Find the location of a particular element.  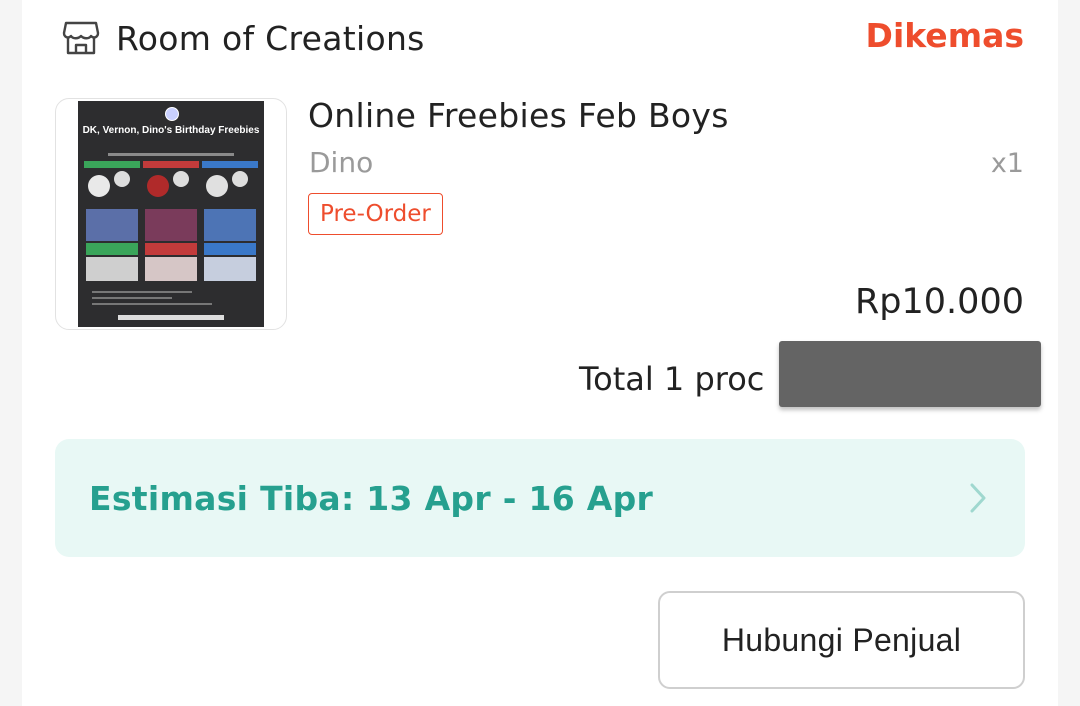

poster-title: DK, Vernon, Dino's Birthday Freebies is located at coordinates (171, 130).